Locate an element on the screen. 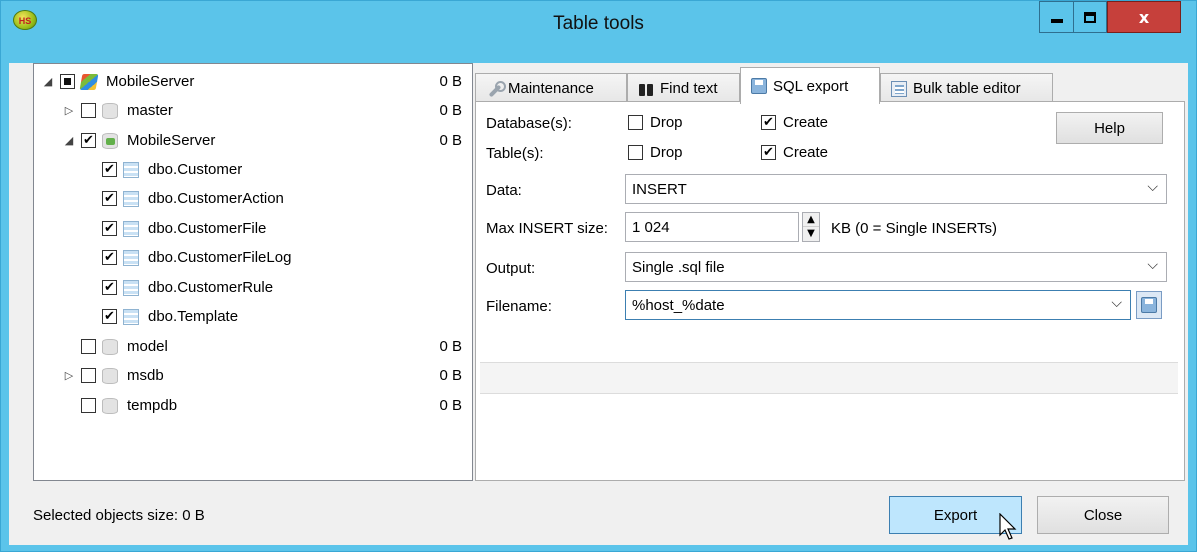  tab-maintenance: Maintenance is located at coordinates (551, 88).